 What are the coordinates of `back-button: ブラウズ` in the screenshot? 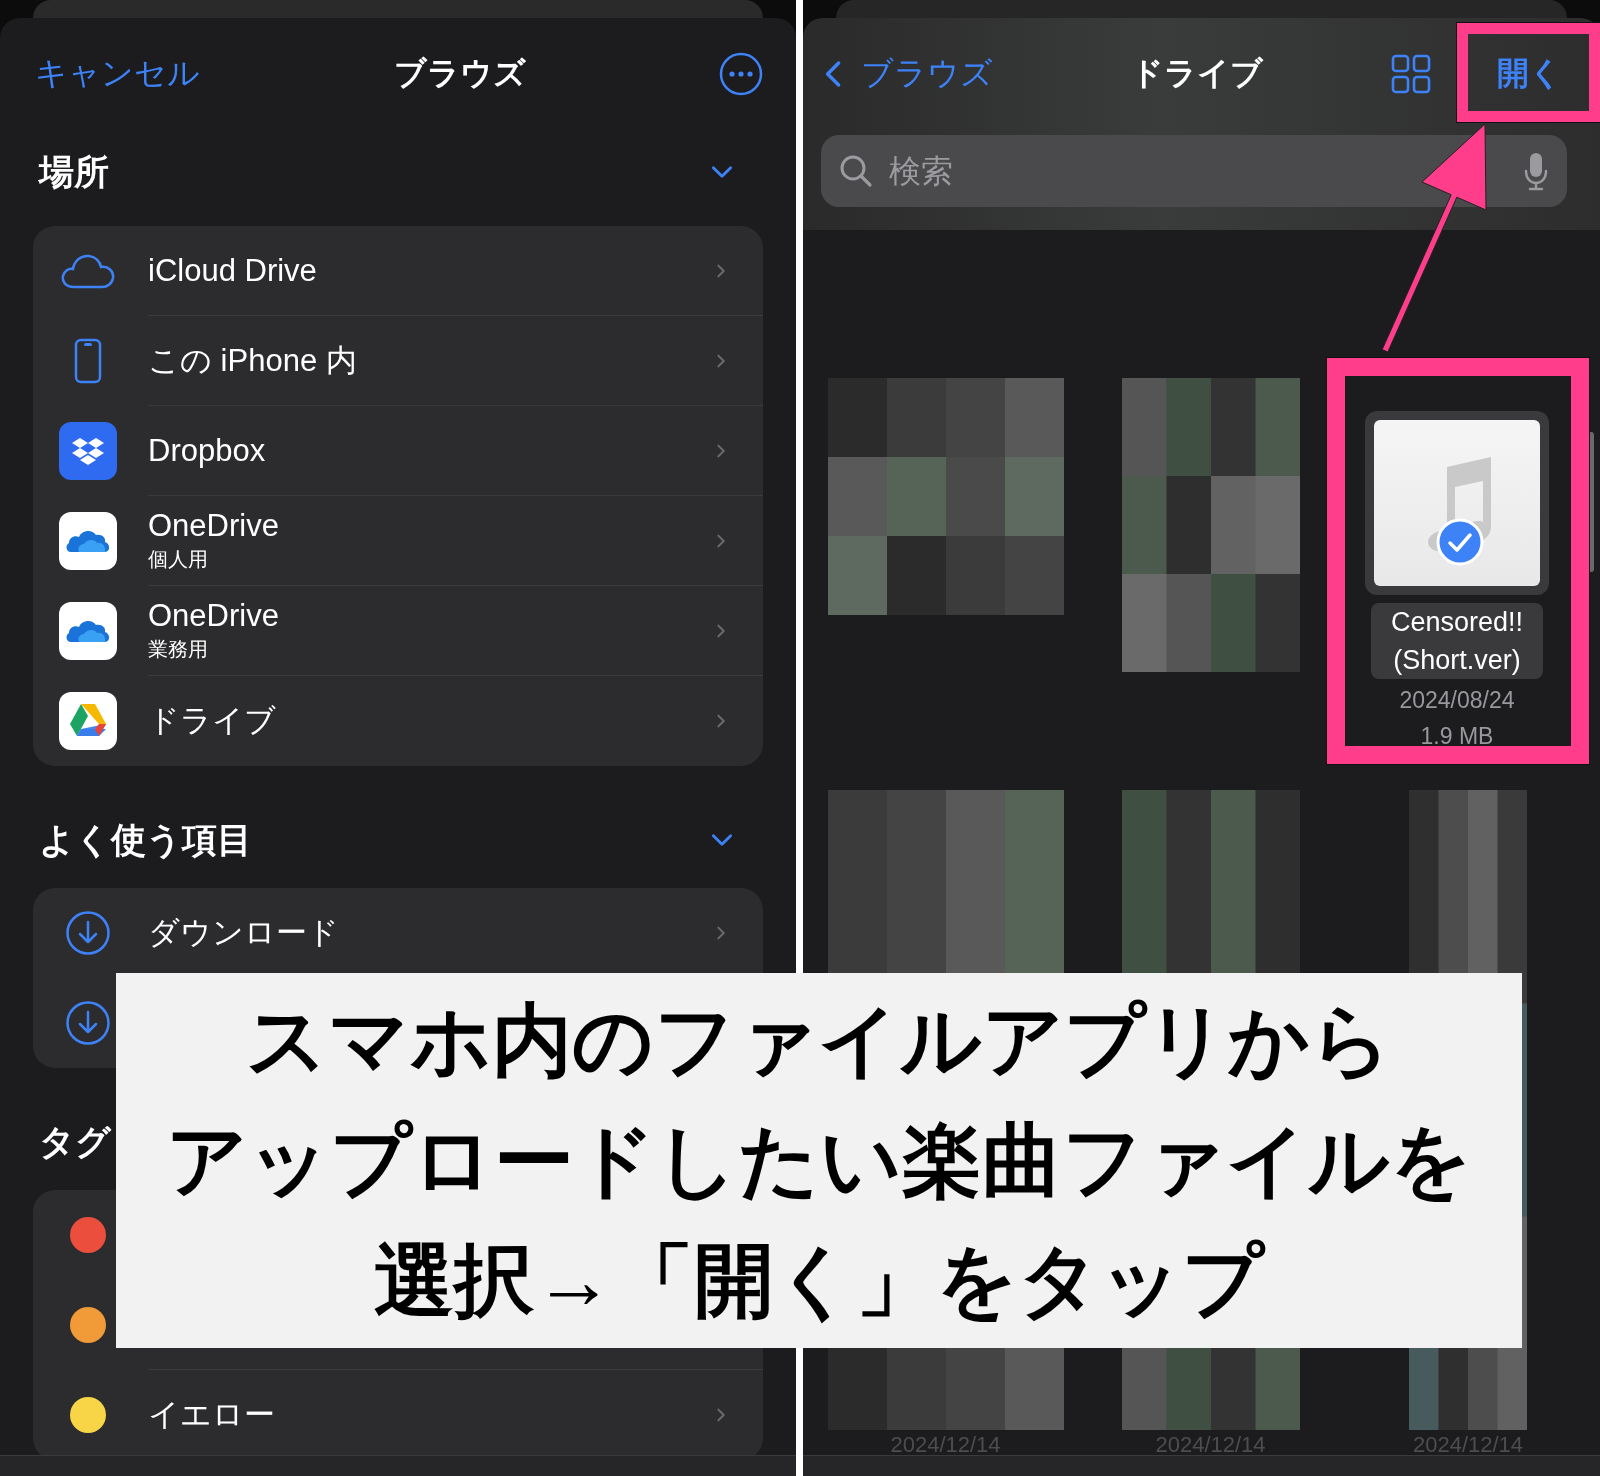 It's located at (907, 74).